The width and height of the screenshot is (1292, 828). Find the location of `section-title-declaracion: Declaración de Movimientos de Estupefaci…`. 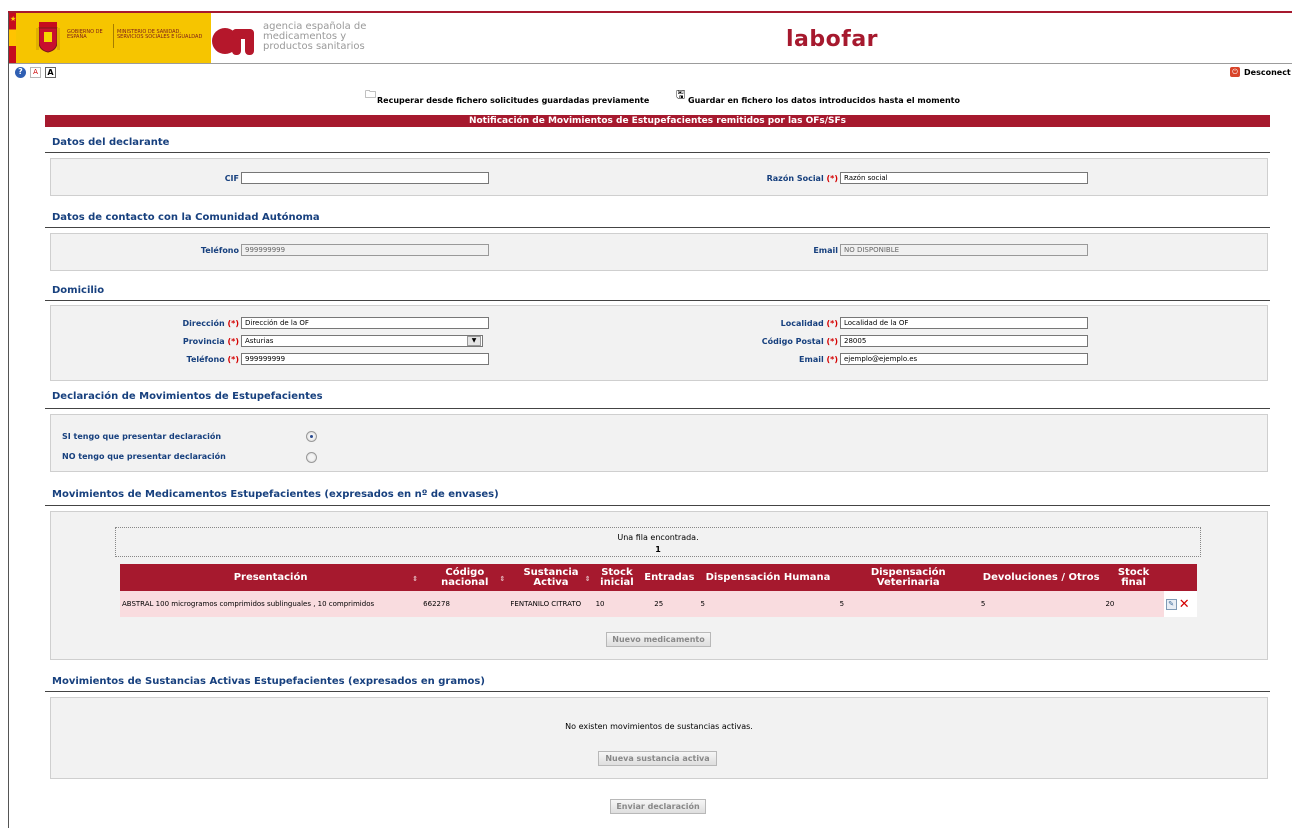

section-title-declaracion: Declaración de Movimientos de Estupefaci… is located at coordinates (187, 396).